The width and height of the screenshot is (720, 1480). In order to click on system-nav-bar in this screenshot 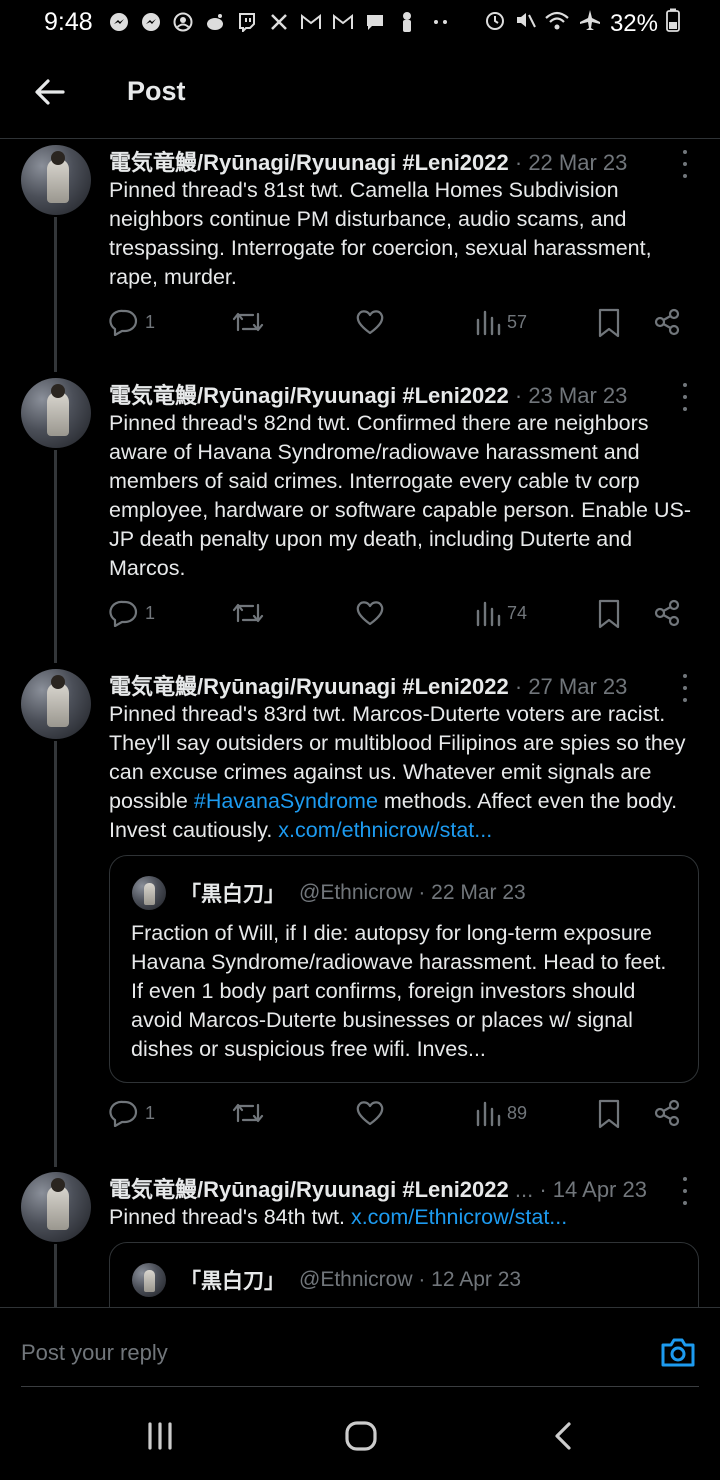, I will do `click(360, 1434)`.